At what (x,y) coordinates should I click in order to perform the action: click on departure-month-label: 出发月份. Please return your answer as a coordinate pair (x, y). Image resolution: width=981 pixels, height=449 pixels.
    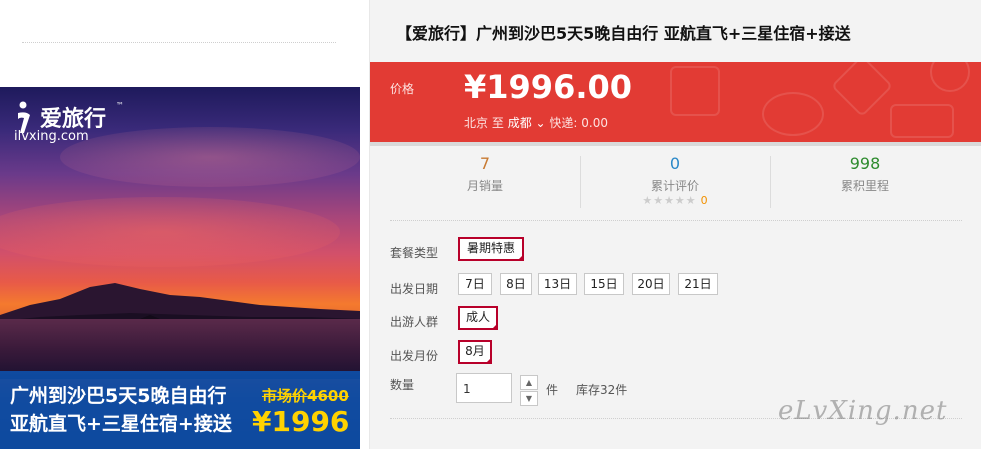
    Looking at the image, I should click on (414, 356).